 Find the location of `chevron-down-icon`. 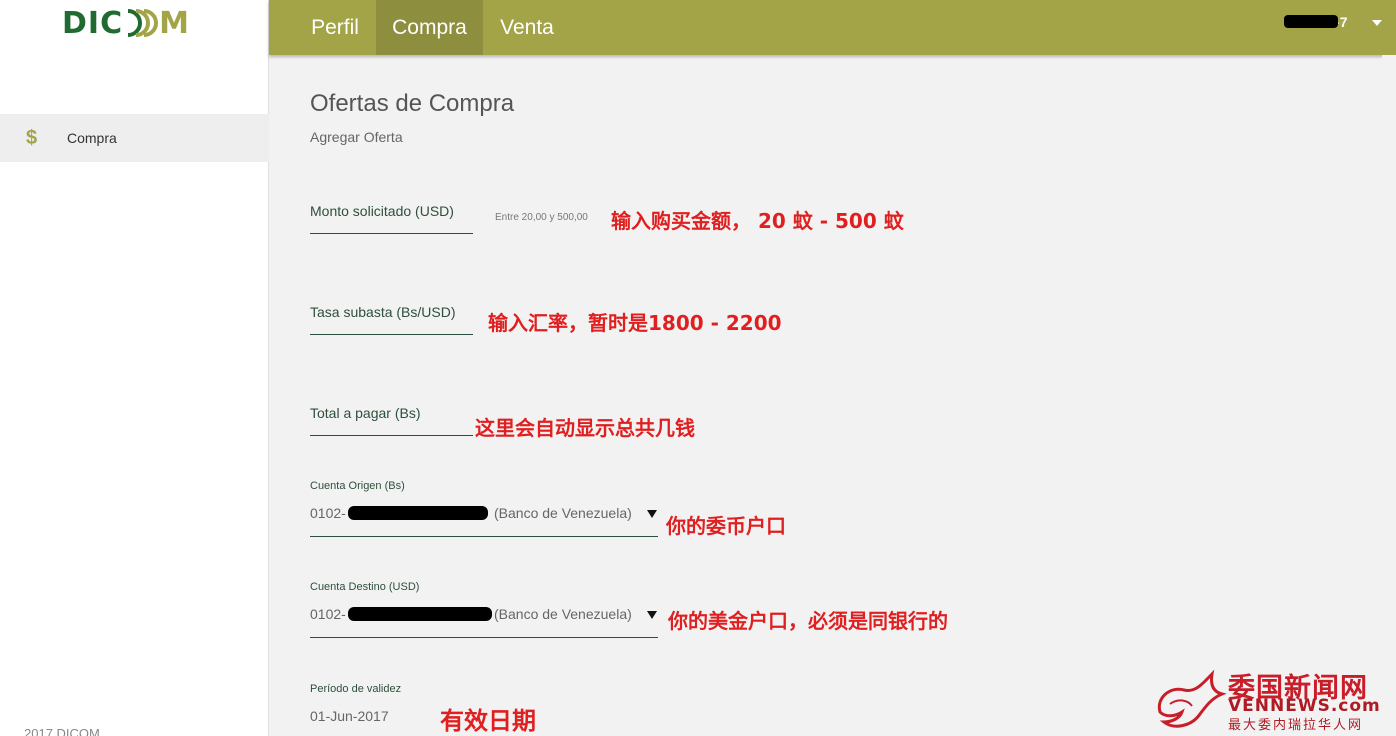

chevron-down-icon is located at coordinates (1377, 23).